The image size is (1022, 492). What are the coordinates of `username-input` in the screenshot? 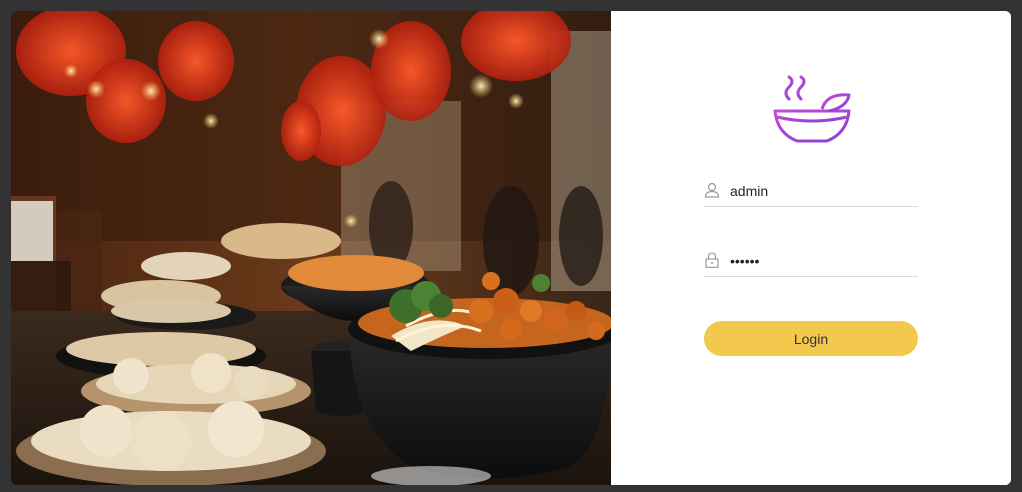 It's located at (823, 191).